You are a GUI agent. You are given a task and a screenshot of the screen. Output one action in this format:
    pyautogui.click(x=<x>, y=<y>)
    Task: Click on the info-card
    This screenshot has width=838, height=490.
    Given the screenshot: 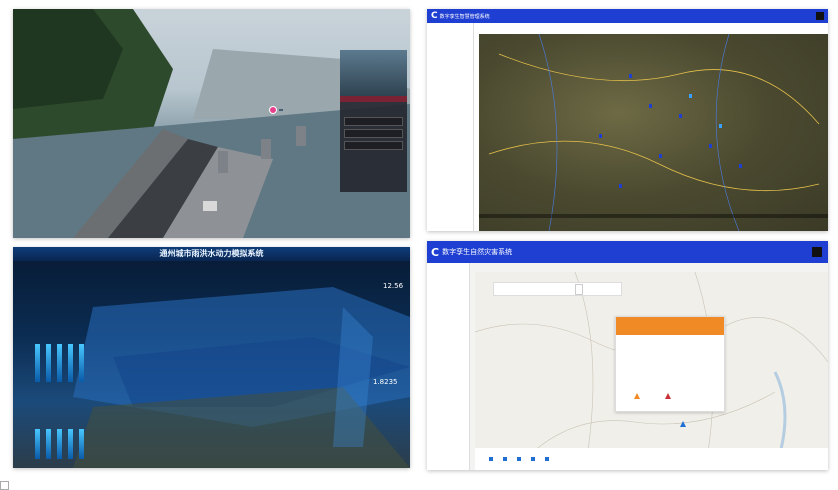 What is the action you would take?
    pyautogui.click(x=373, y=121)
    